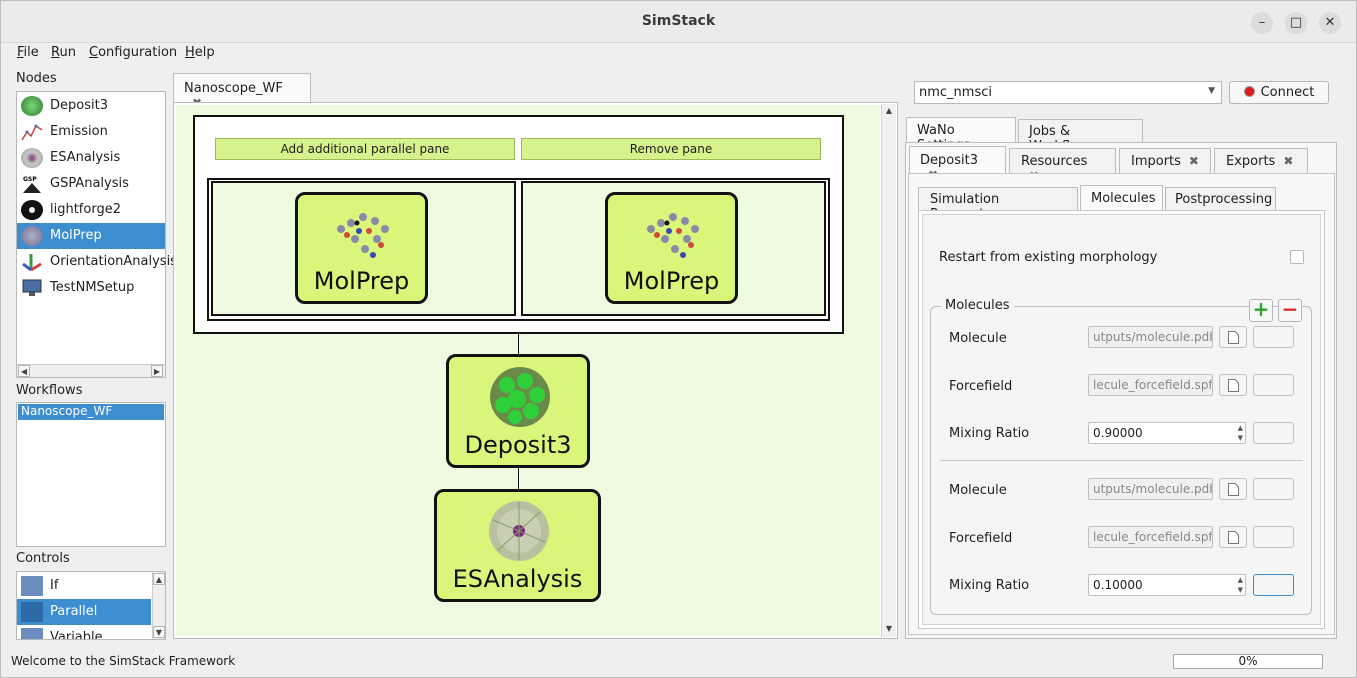  Describe the element at coordinates (518, 445) in the screenshot. I see `node-label: Deposit3` at that location.